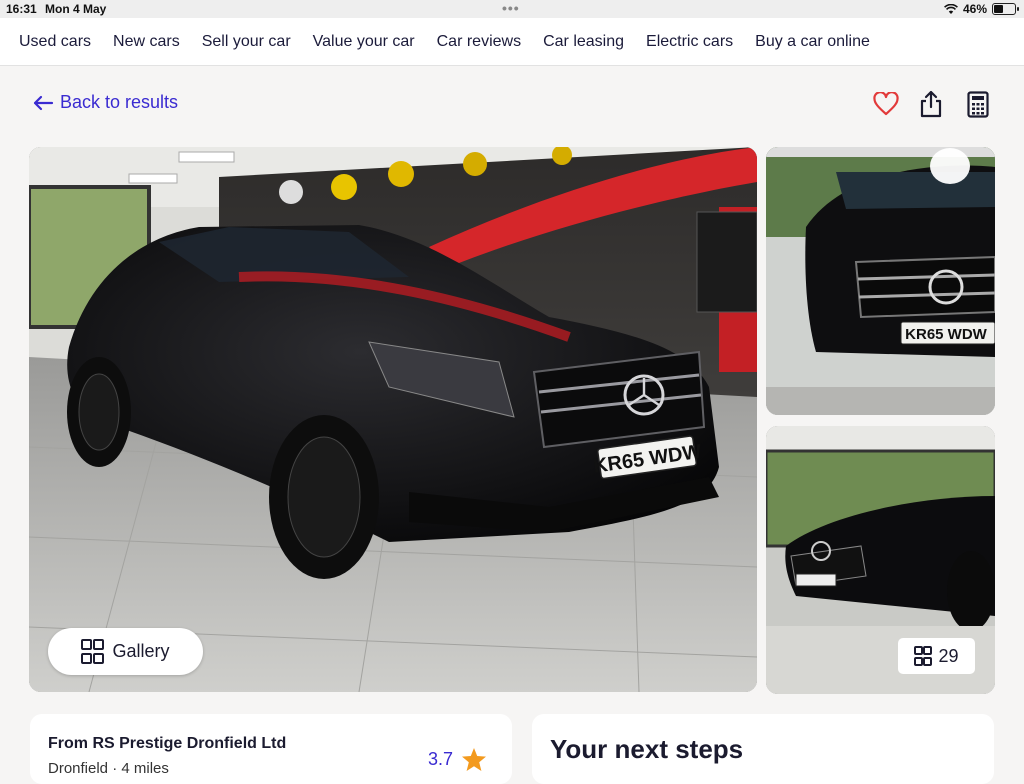 The height and width of the screenshot is (784, 1024). I want to click on thumbnail-overlay-circle, so click(950, 166).